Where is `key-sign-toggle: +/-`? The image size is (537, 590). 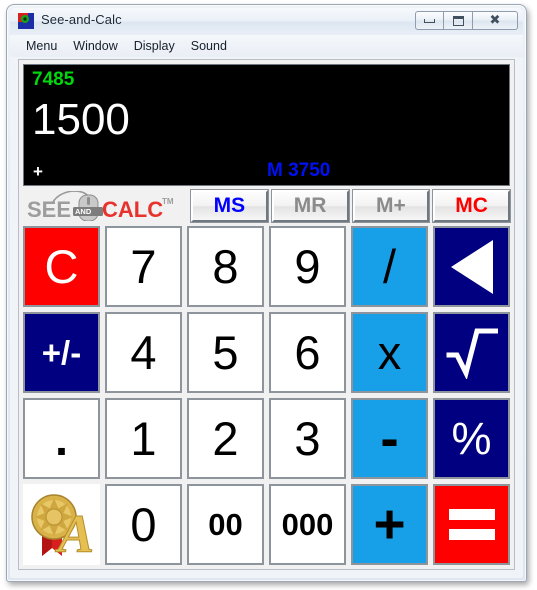 key-sign-toggle: +/- is located at coordinates (61, 352).